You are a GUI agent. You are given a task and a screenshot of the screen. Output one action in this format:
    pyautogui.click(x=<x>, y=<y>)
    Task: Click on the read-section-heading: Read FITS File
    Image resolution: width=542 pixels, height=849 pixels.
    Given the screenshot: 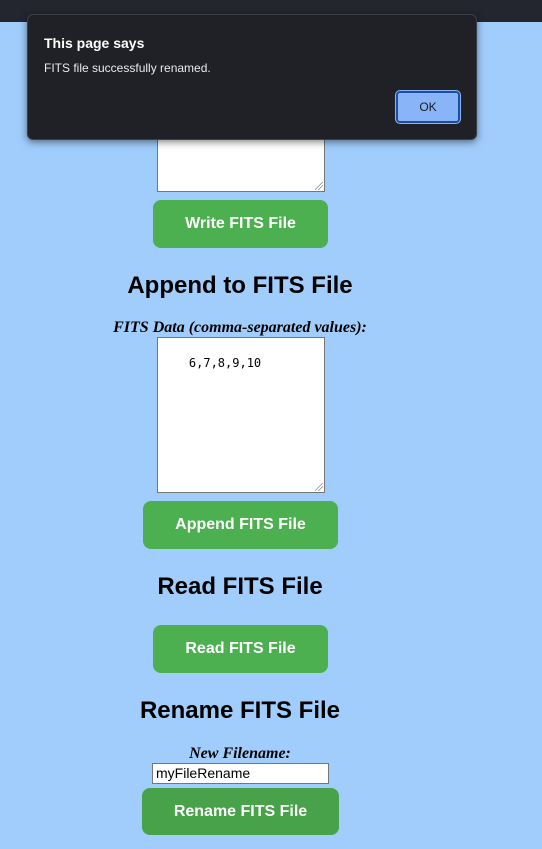 What is the action you would take?
    pyautogui.click(x=240, y=586)
    